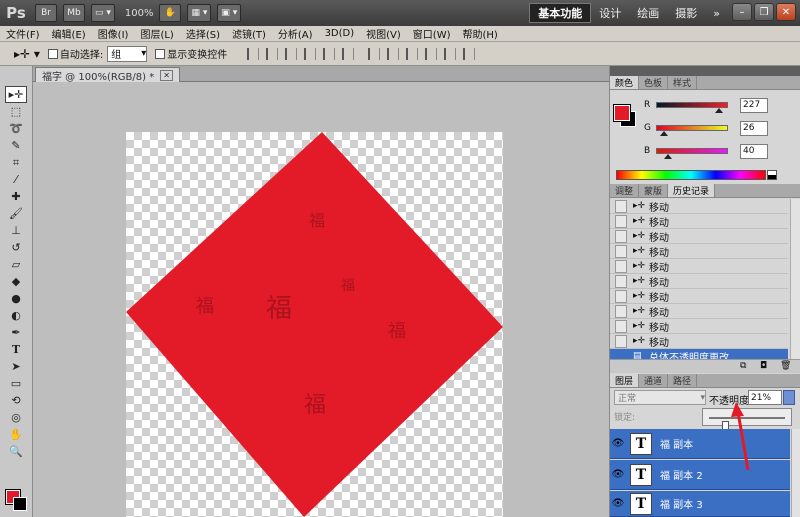  I want to click on 3d-rotate-tool-icon: ⟲, so click(16, 400).